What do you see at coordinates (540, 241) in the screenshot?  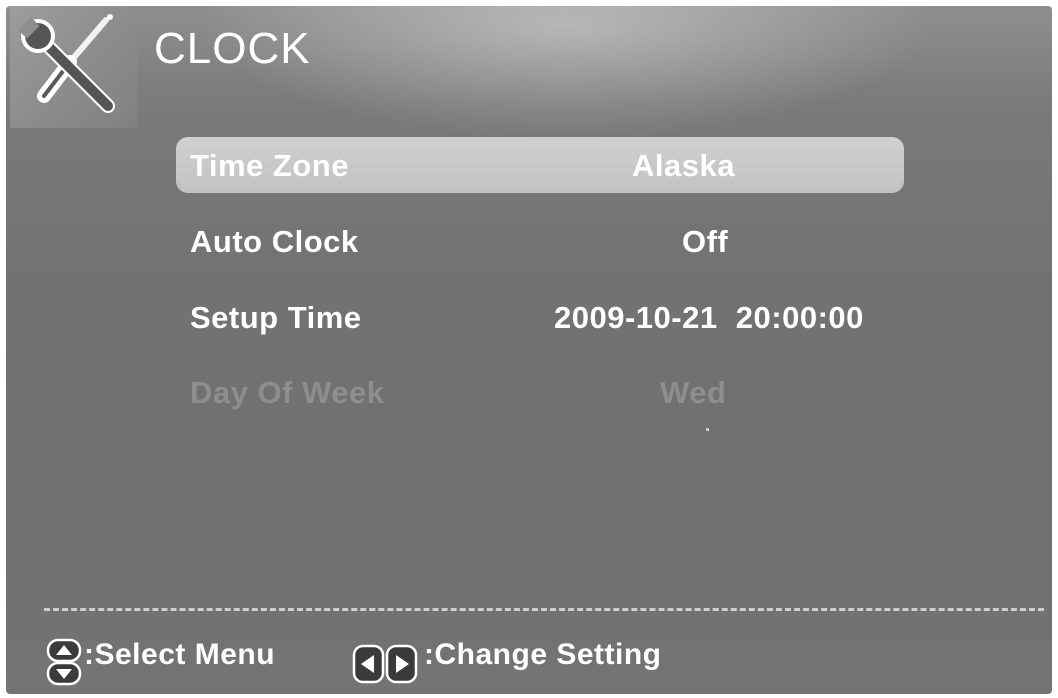 I see `menu-item-auto-clock: Auto Clock Off` at bounding box center [540, 241].